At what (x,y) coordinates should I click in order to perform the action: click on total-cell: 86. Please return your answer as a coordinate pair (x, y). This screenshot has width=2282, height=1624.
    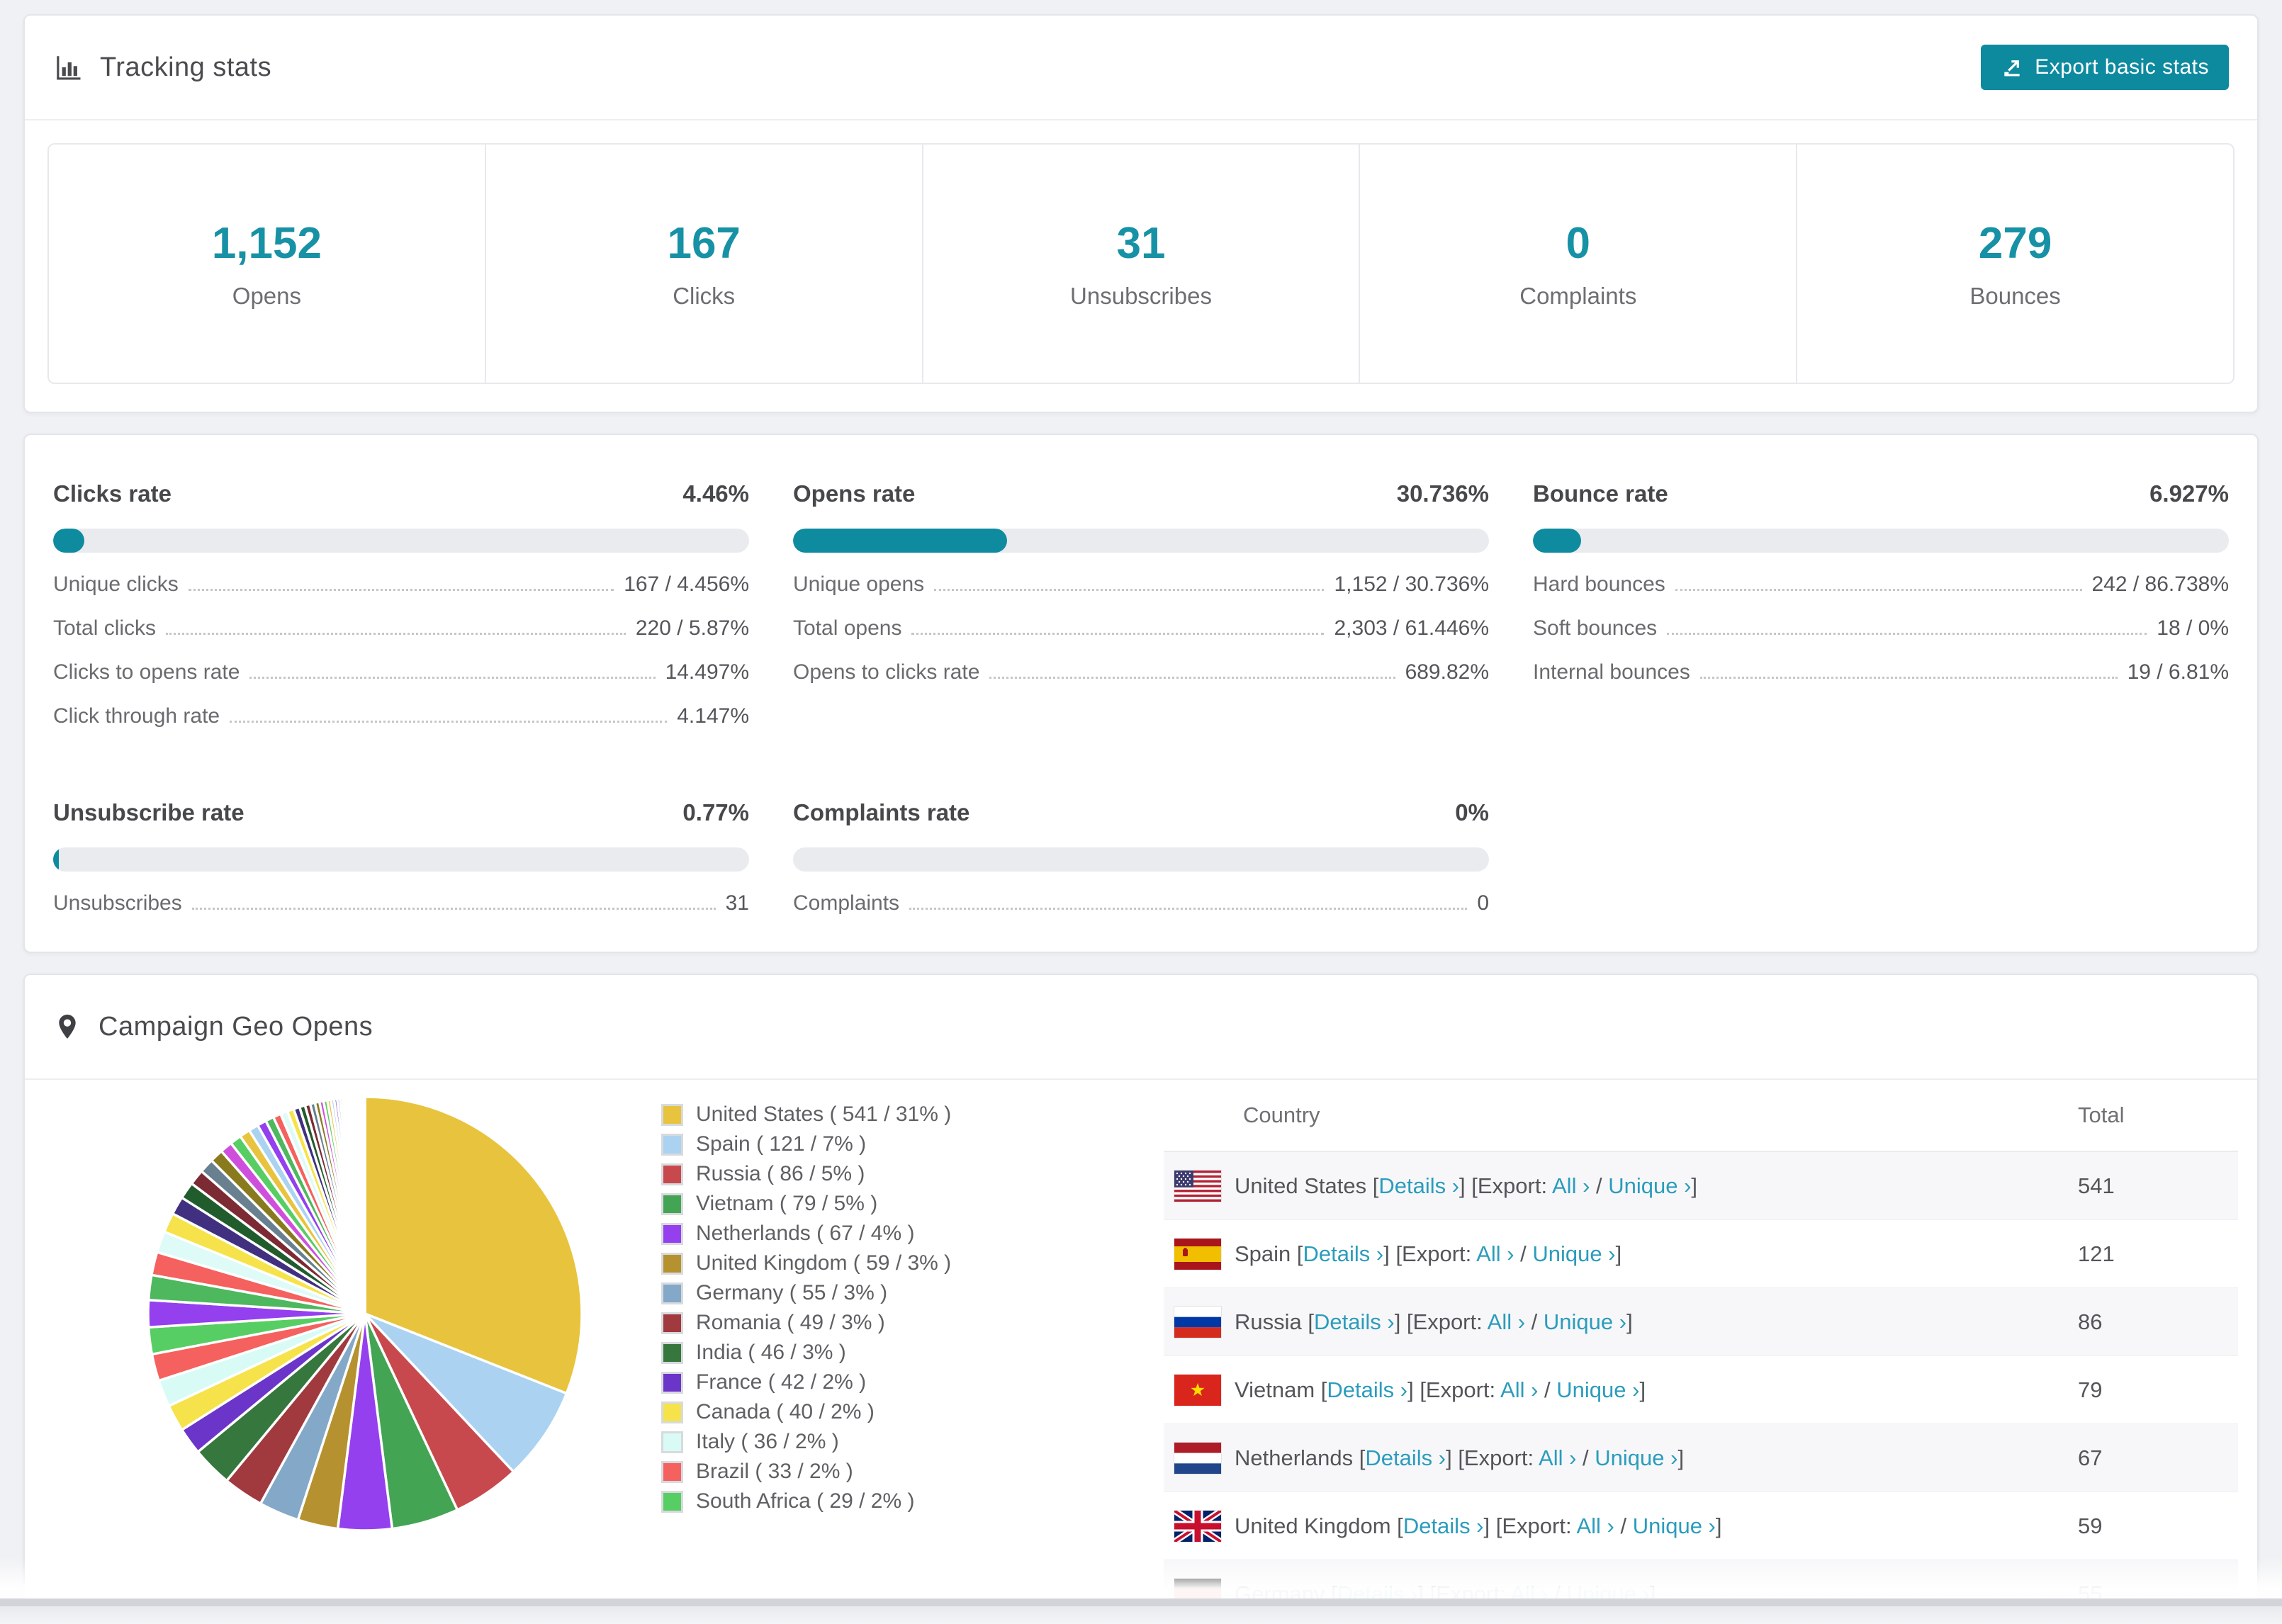
    Looking at the image, I should click on (2090, 1322).